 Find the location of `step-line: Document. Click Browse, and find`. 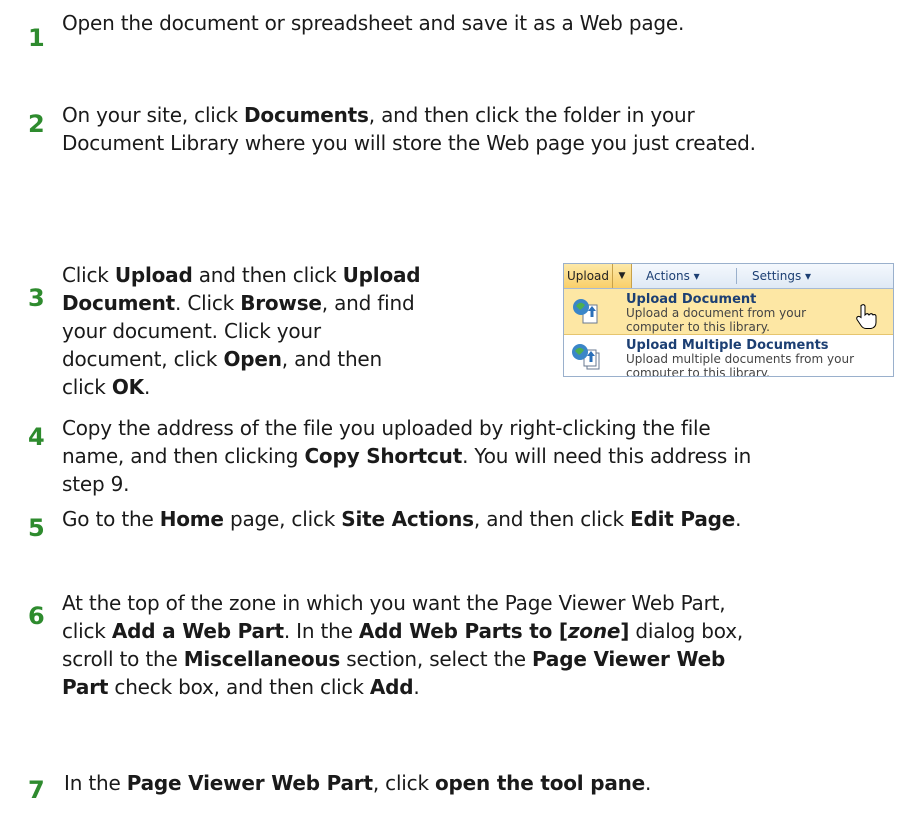

step-line: Document. Click Browse, and find is located at coordinates (238, 303).